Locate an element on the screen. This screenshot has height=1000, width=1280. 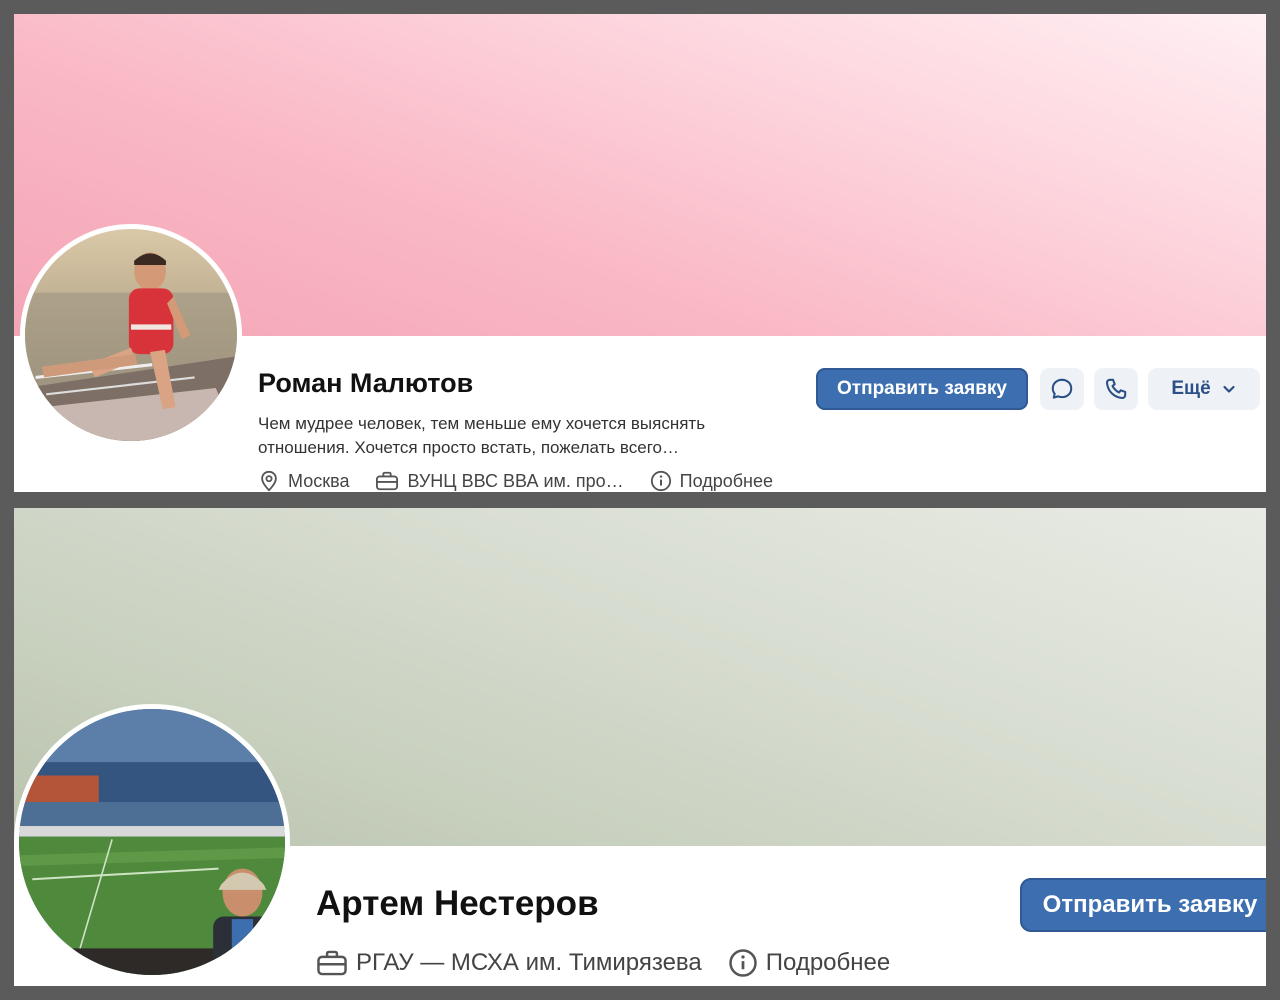
profile-name: Роман Малютов is located at coordinates (366, 383).